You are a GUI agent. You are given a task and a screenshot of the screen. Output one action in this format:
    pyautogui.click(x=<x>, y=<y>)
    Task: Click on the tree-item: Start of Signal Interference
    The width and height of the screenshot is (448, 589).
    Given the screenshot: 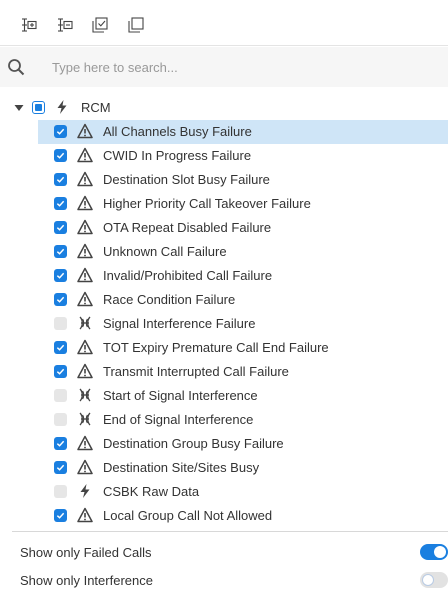 What is the action you would take?
    pyautogui.click(x=224, y=396)
    